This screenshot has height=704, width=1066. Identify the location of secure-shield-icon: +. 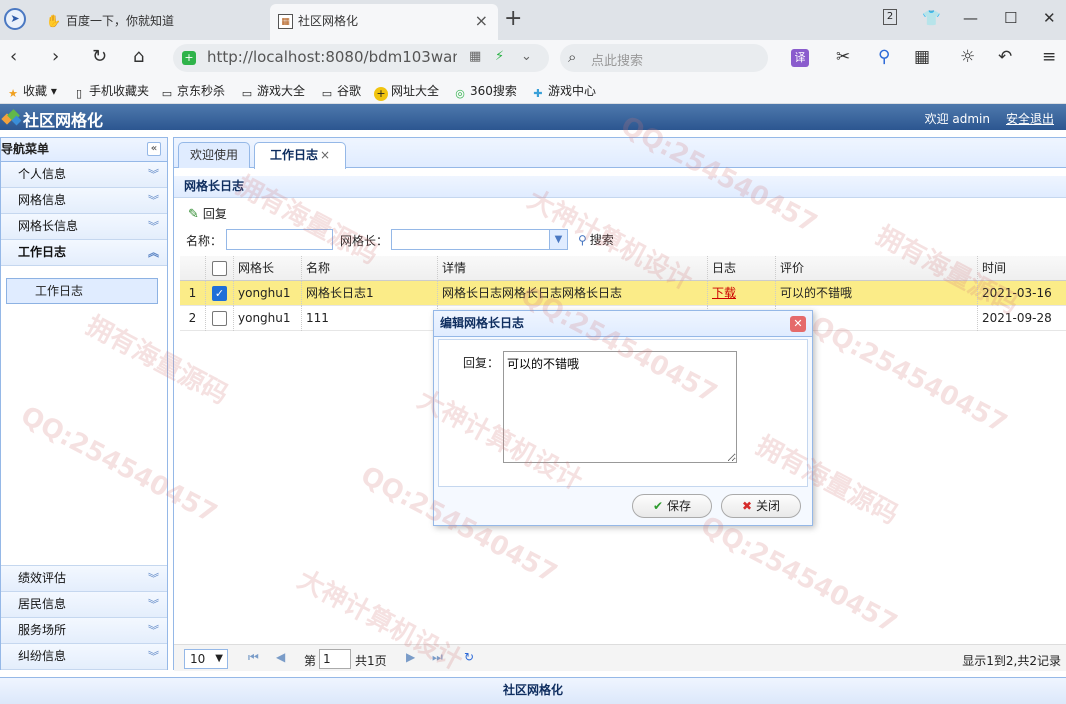
(189, 58).